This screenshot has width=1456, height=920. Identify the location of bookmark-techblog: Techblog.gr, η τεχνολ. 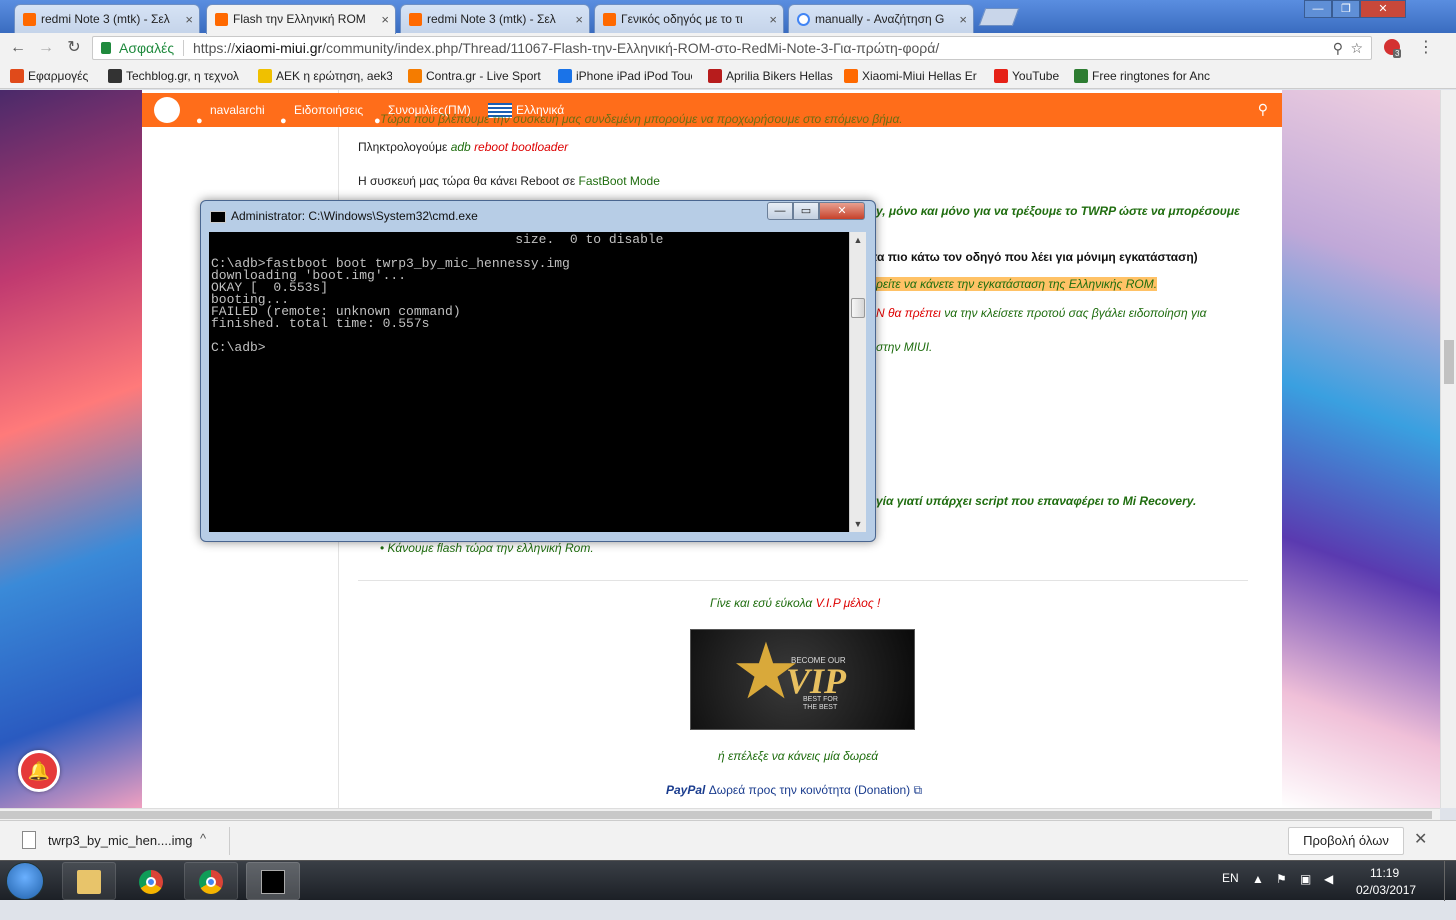
(175, 76).